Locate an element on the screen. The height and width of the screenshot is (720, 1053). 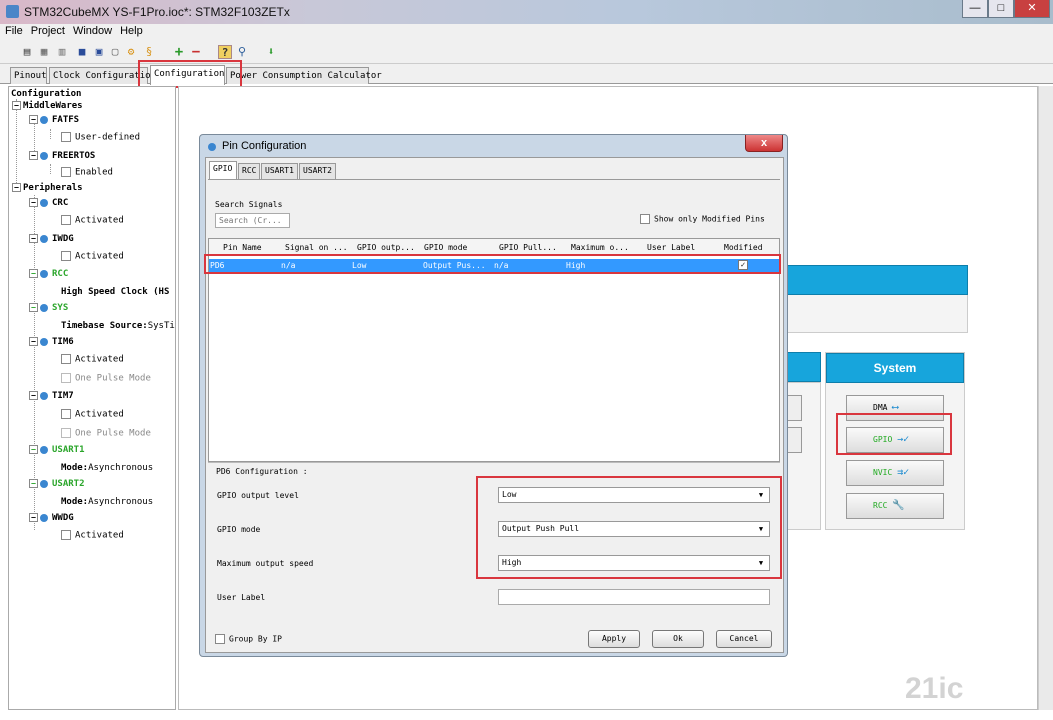
minimize-button: — is located at coordinates (975, 9).